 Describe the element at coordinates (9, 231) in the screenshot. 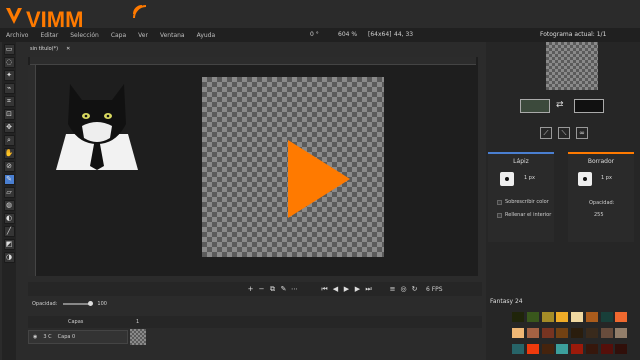

I see `line-icon: ╱` at that location.